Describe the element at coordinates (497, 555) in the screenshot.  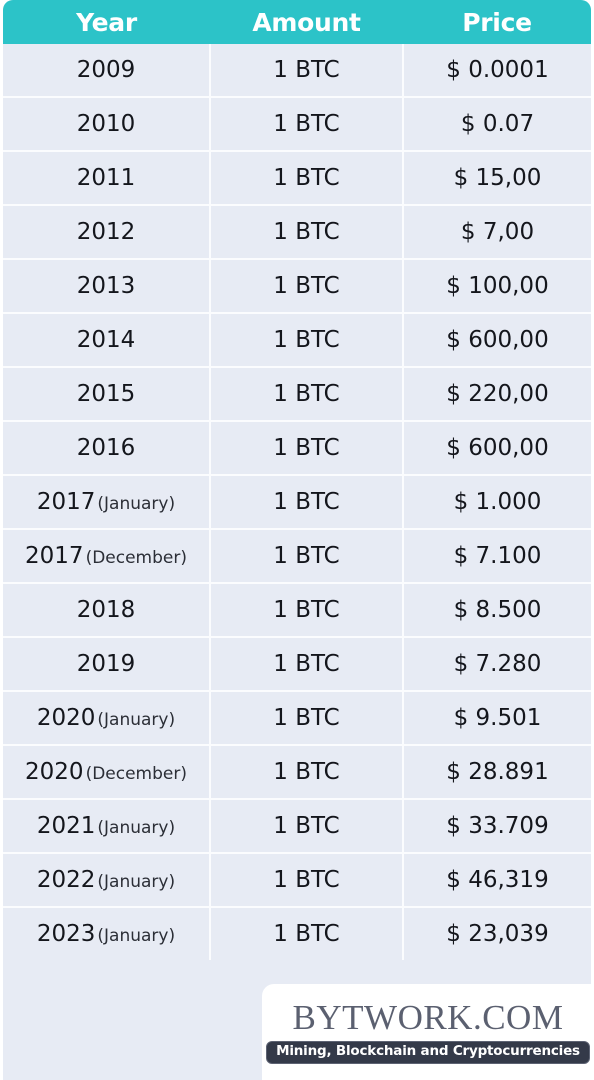
I see `cell-price: $ 7.100` at that location.